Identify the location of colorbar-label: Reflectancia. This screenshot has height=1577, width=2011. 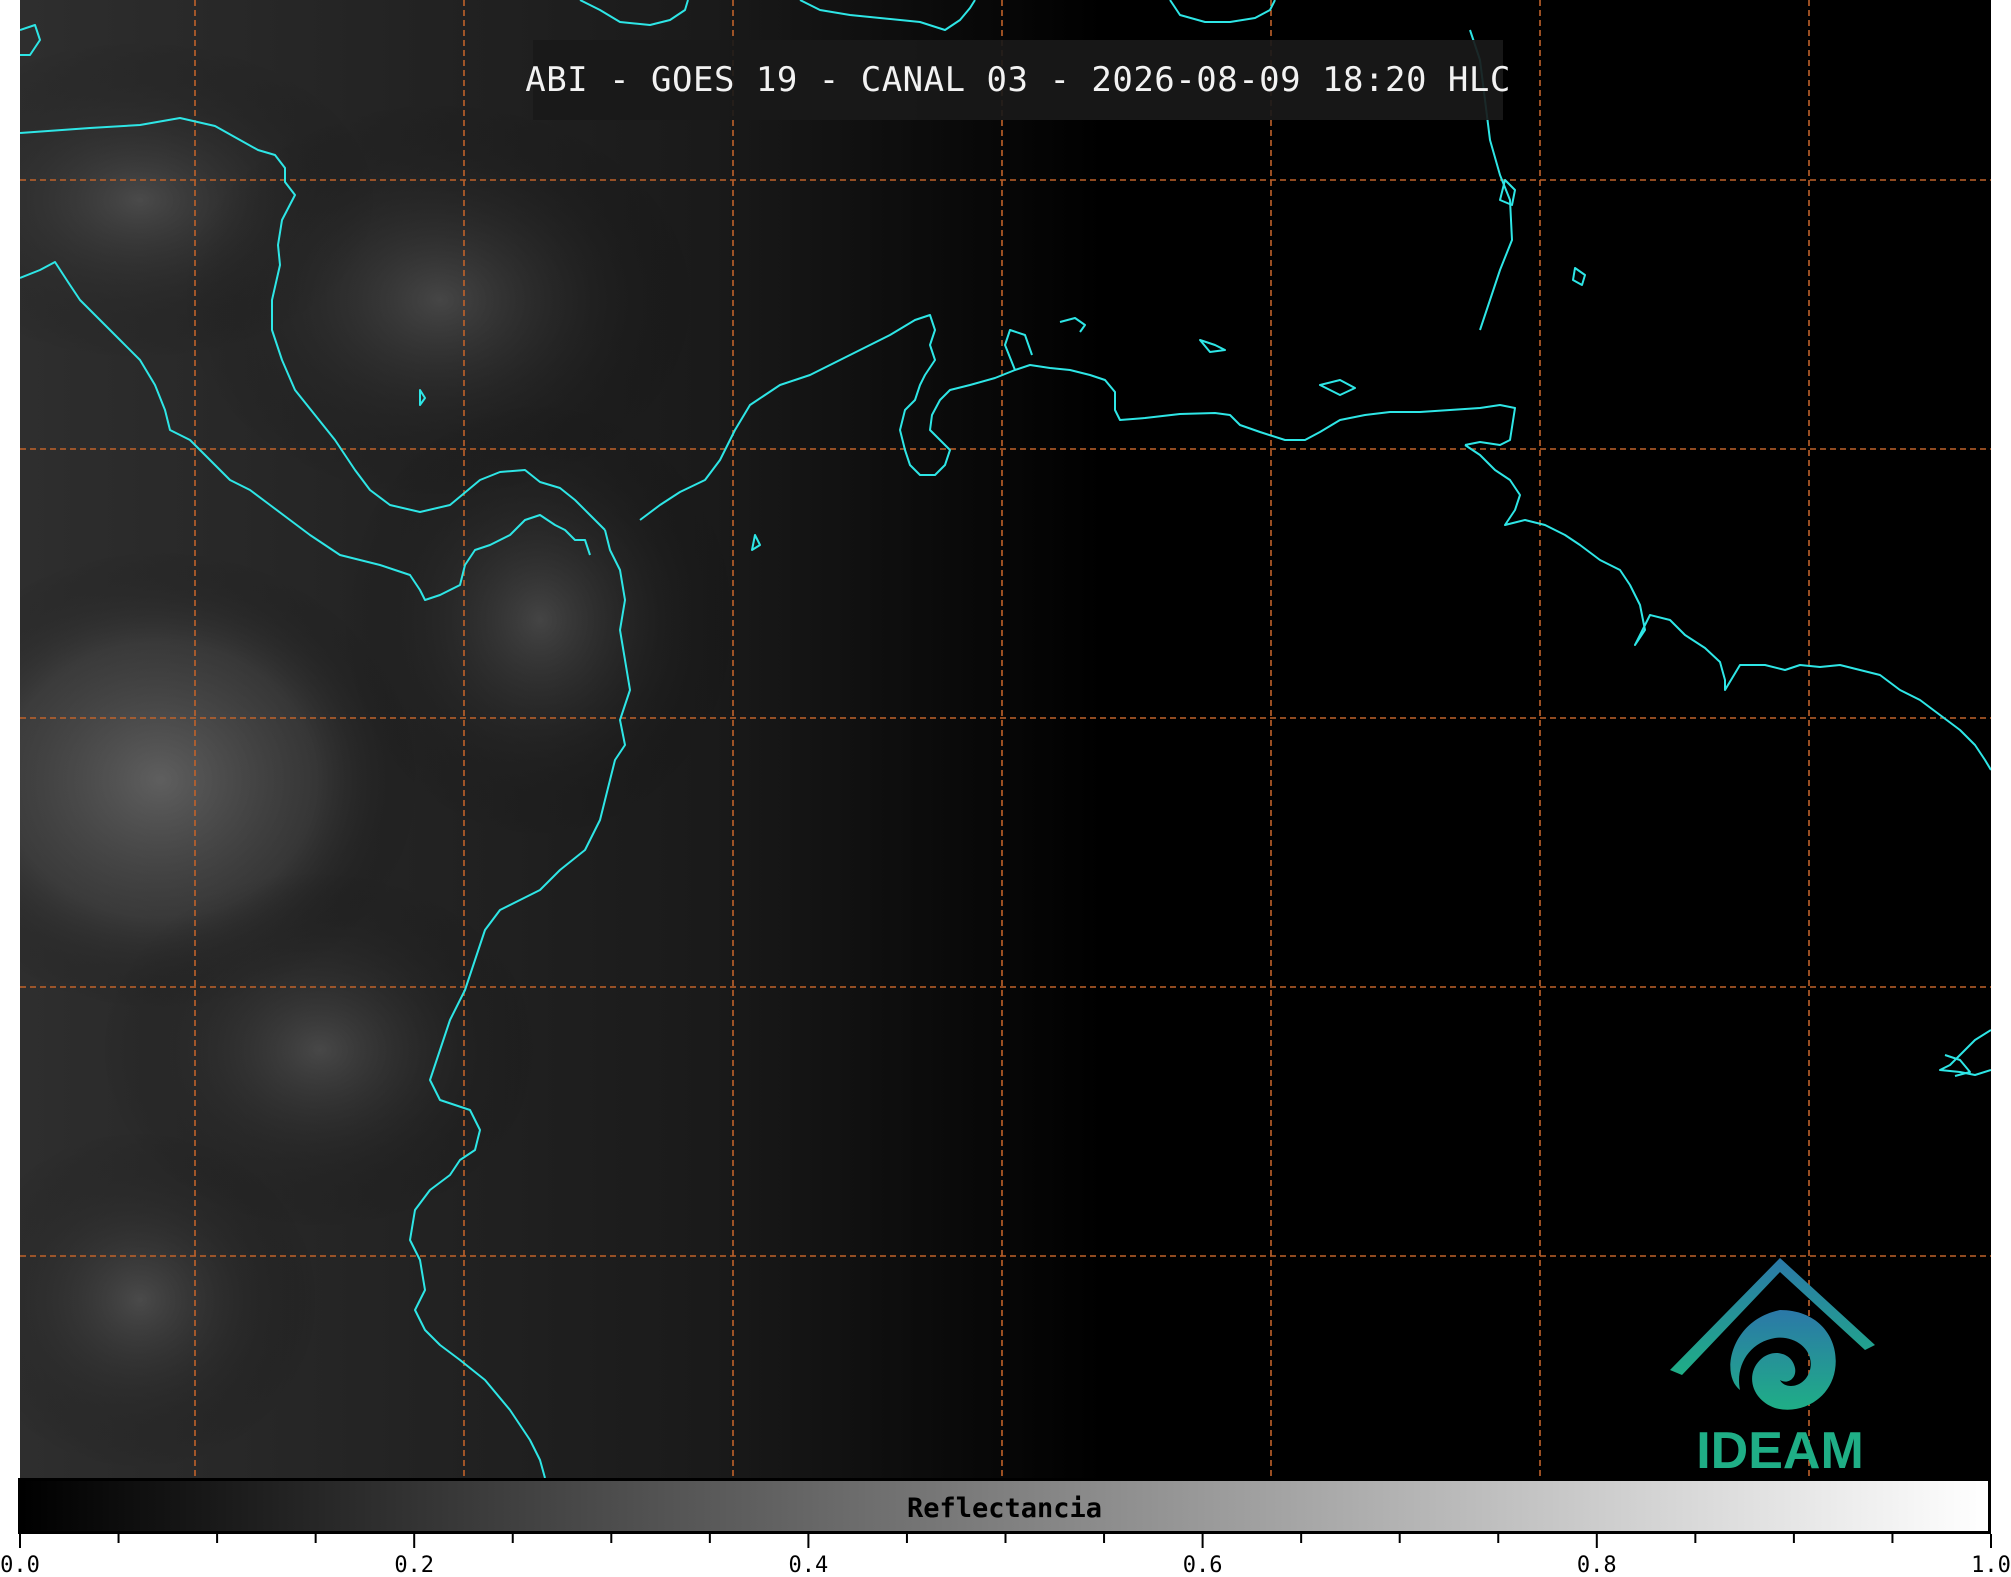
(1004, 1508).